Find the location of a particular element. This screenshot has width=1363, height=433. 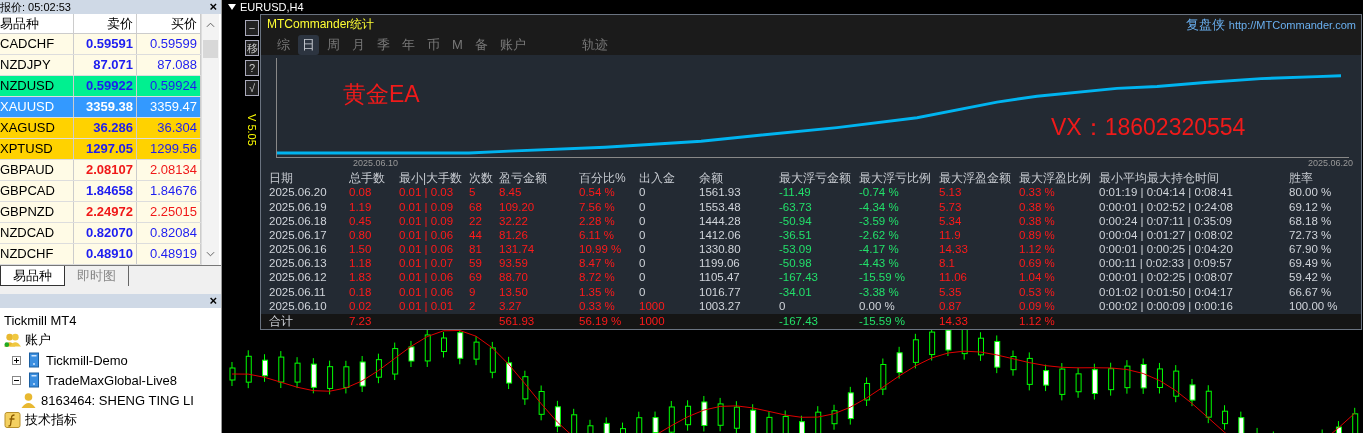

users-icon is located at coordinates (12, 340).